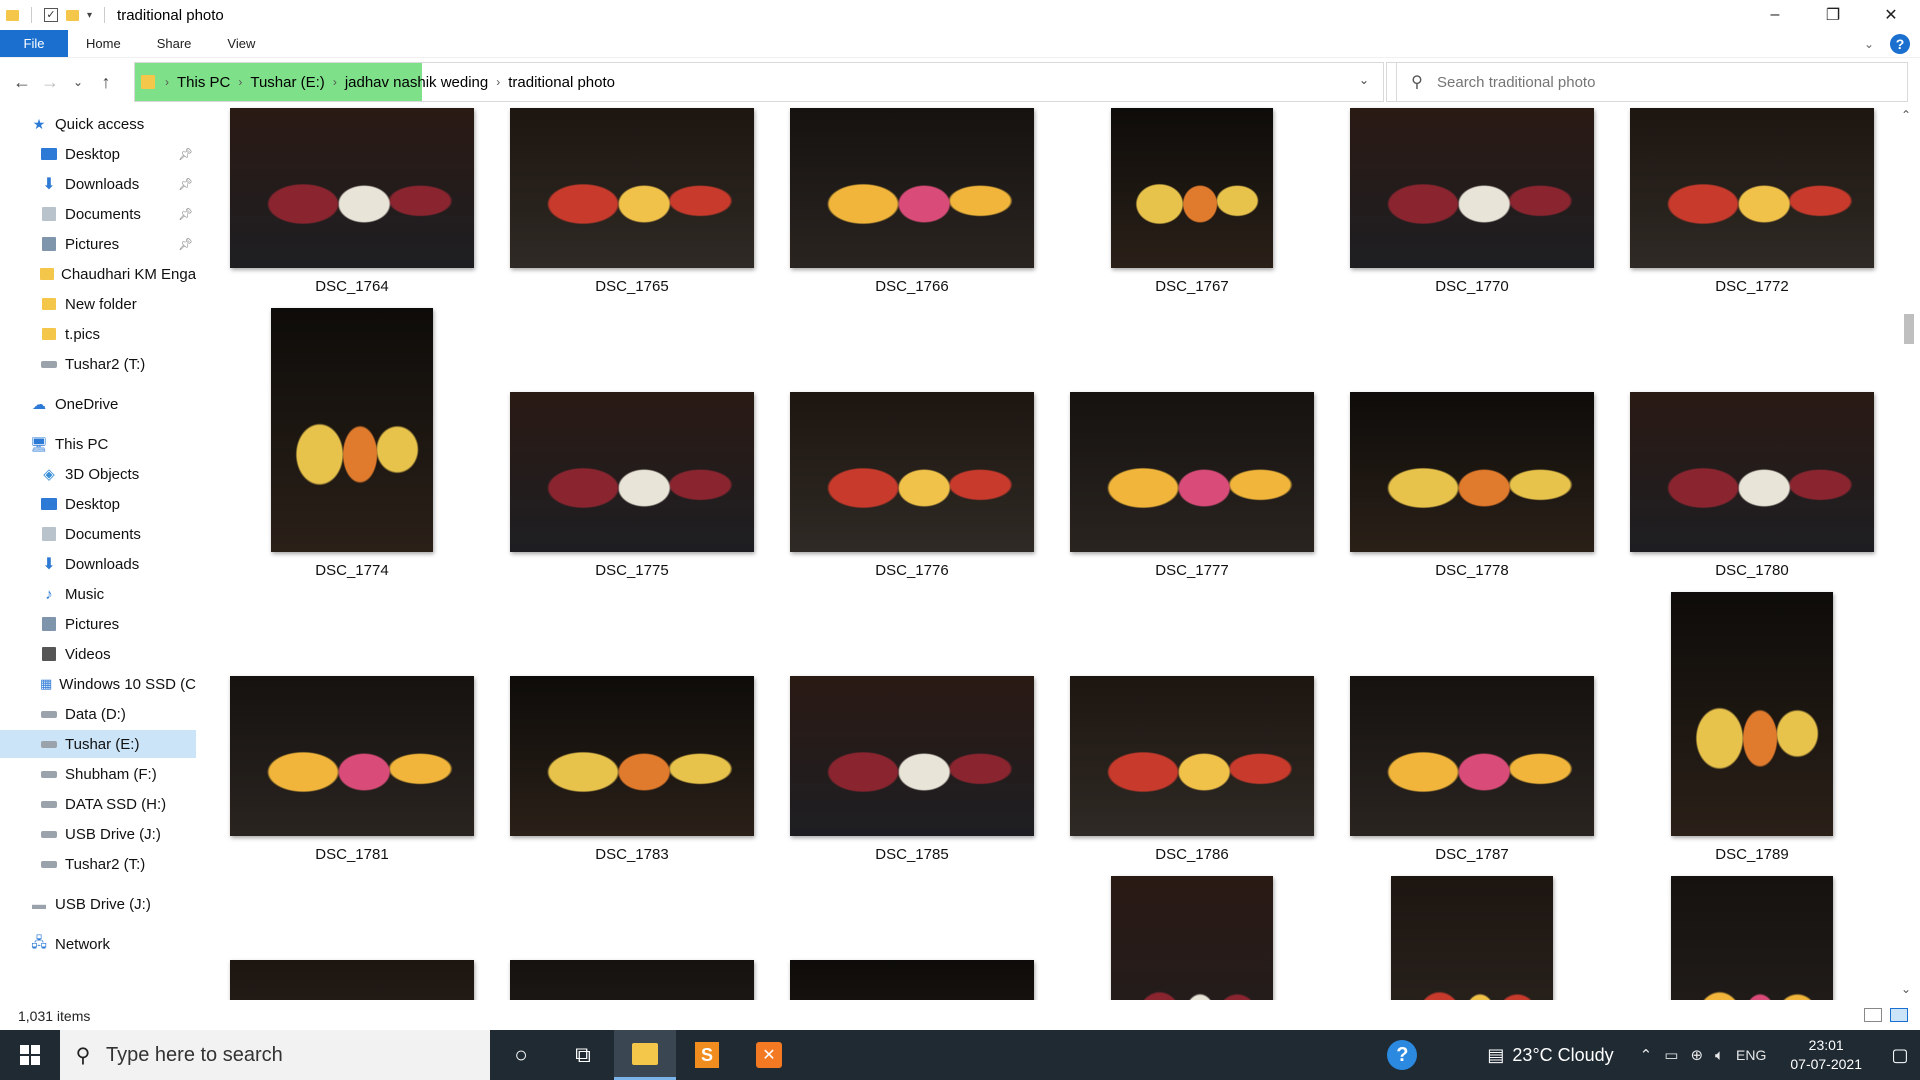  I want to click on nav-this-pc: 🖥︎ This PC, so click(98, 444).